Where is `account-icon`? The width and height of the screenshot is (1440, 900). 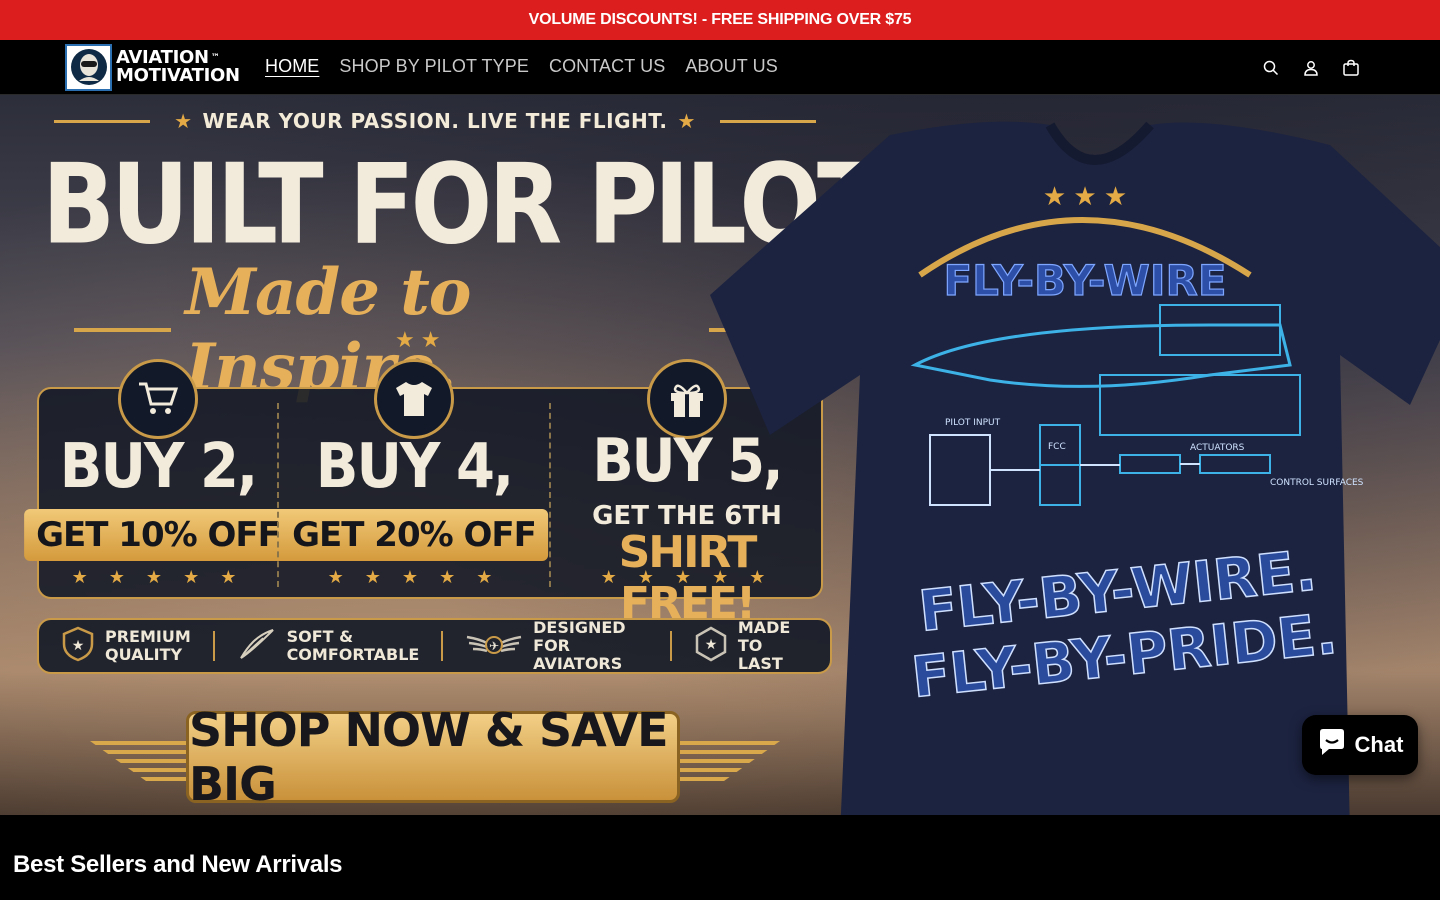 account-icon is located at coordinates (1311, 68).